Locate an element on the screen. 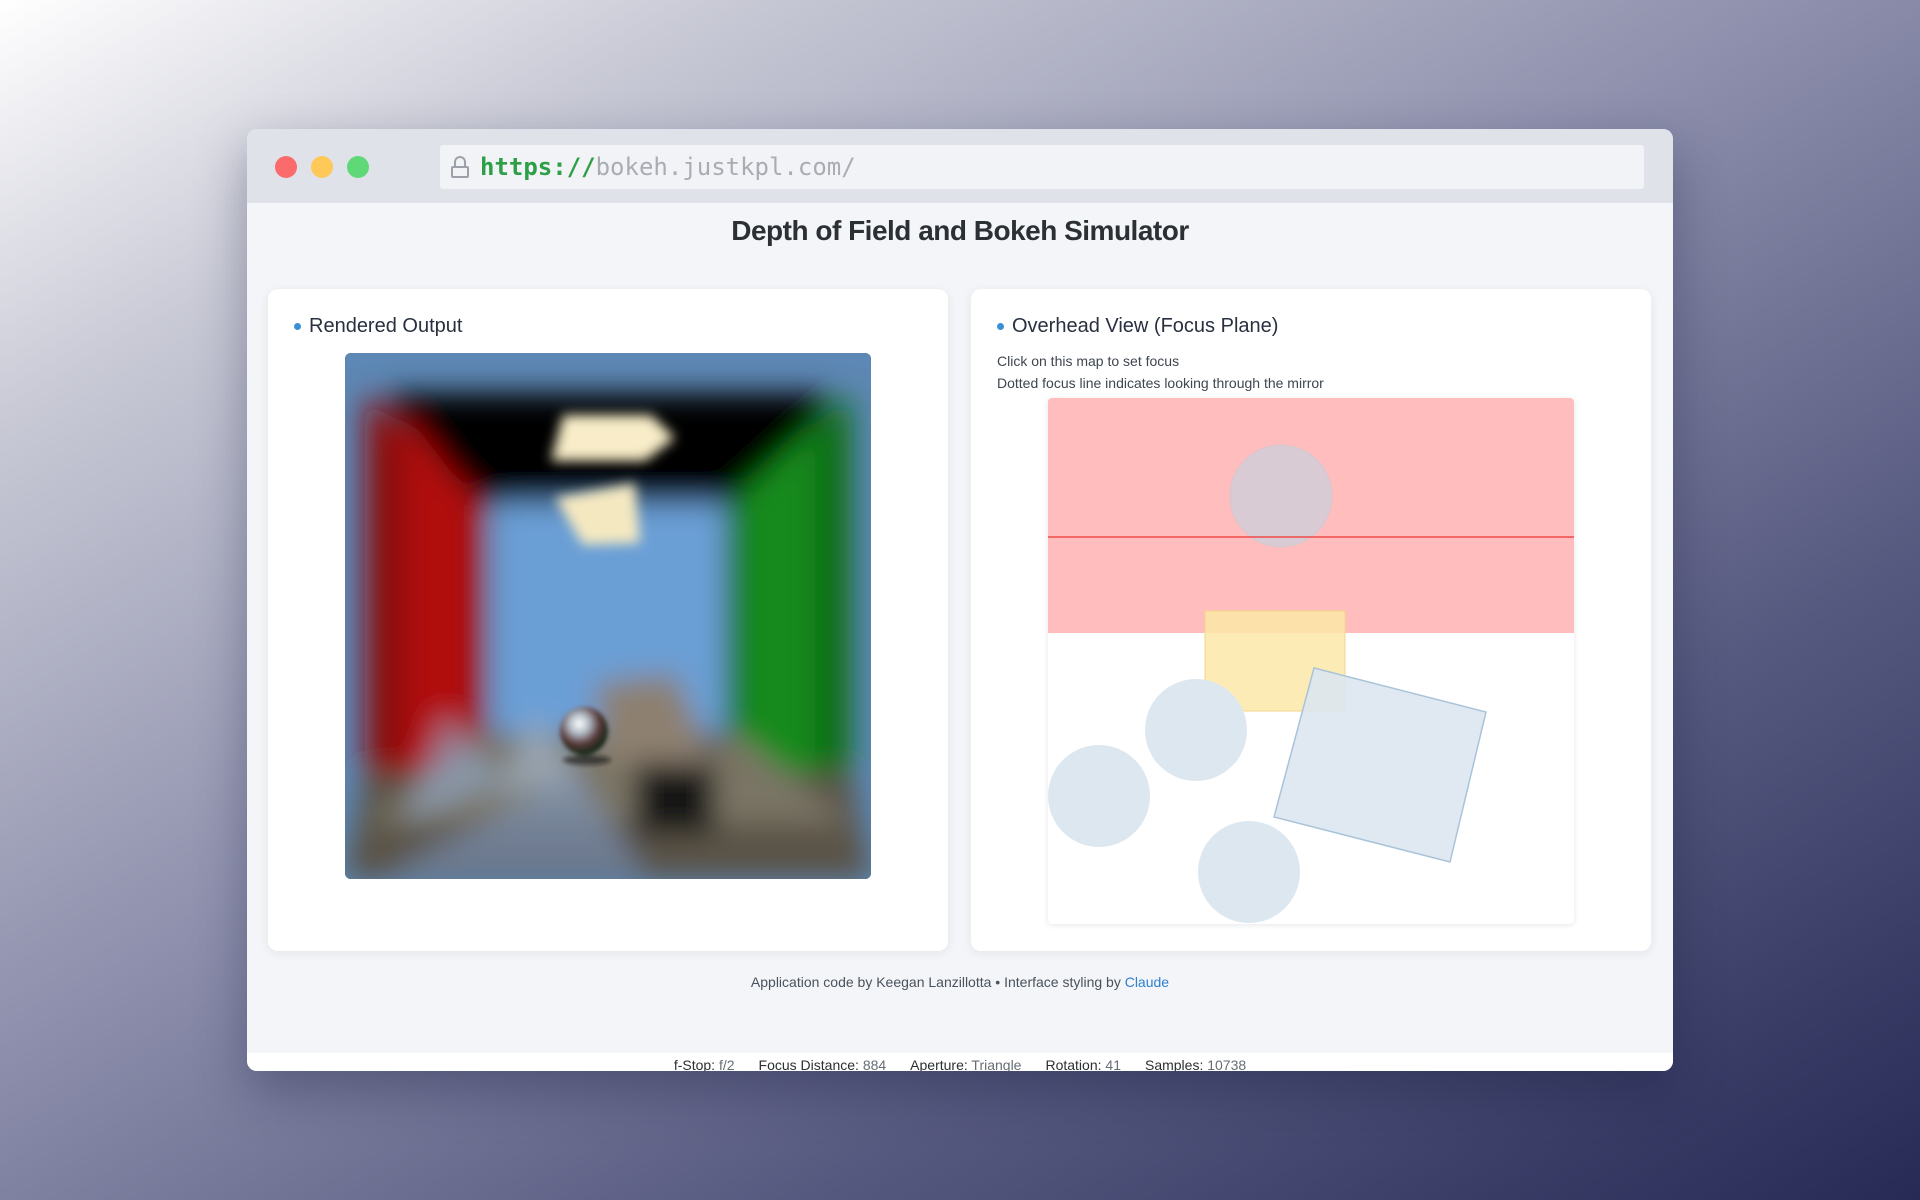 The image size is (1920, 1200). url-protocol: https:// is located at coordinates (538, 167).